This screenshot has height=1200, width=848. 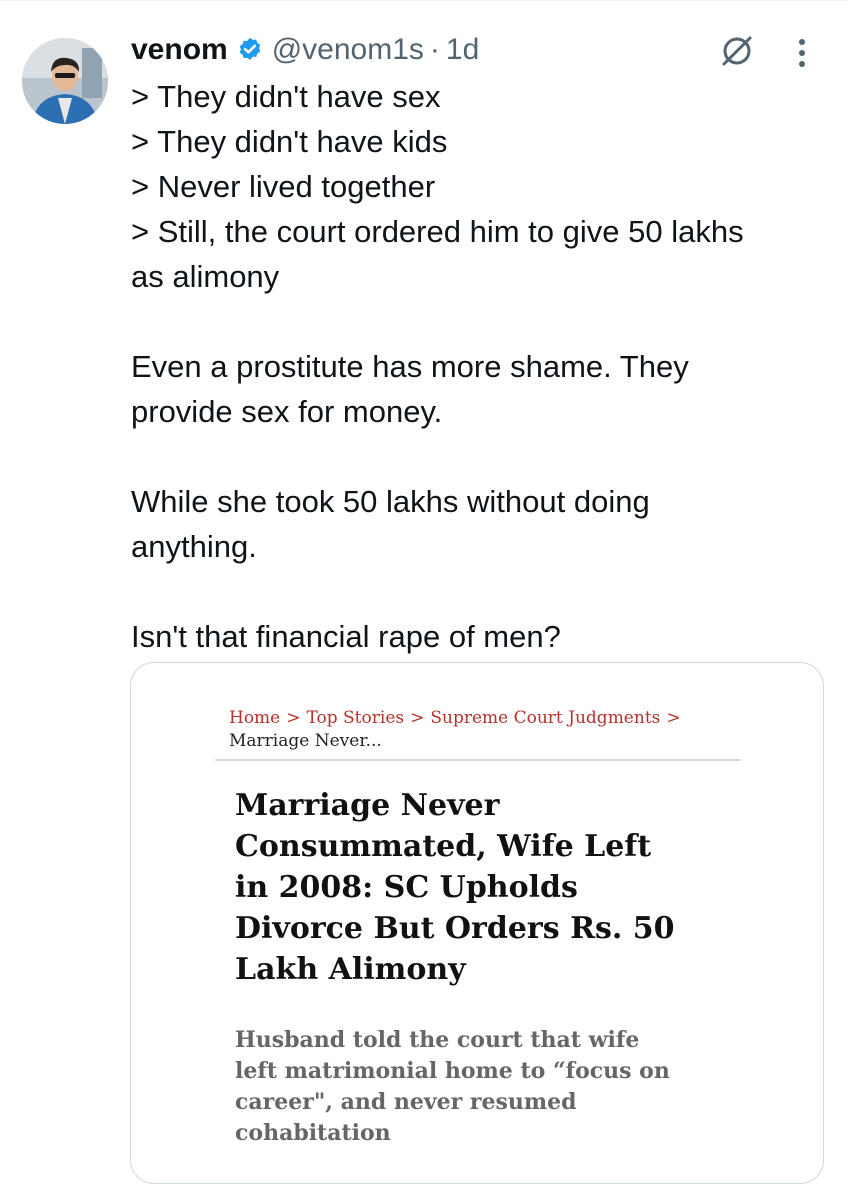 What do you see at coordinates (283, 186) in the screenshot?
I see `tweet-line: > Never lived together` at bounding box center [283, 186].